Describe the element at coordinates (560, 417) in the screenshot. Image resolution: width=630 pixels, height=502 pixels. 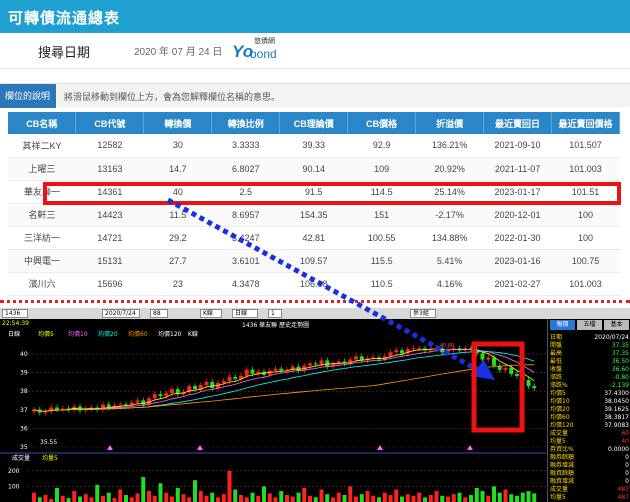
I see `quote-label: 均價60` at that location.